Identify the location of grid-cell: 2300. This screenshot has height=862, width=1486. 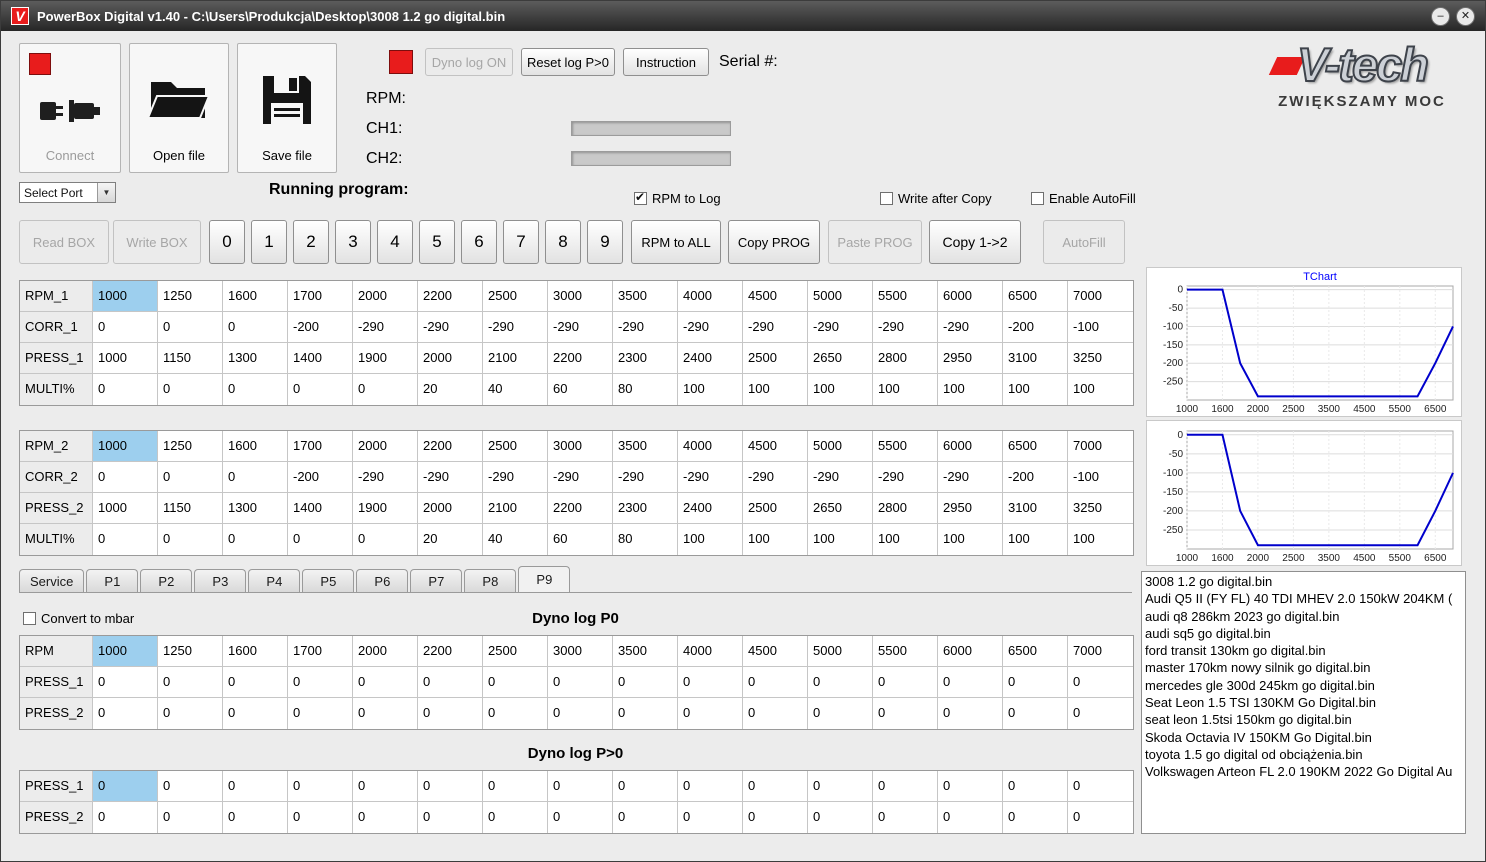
(645, 358).